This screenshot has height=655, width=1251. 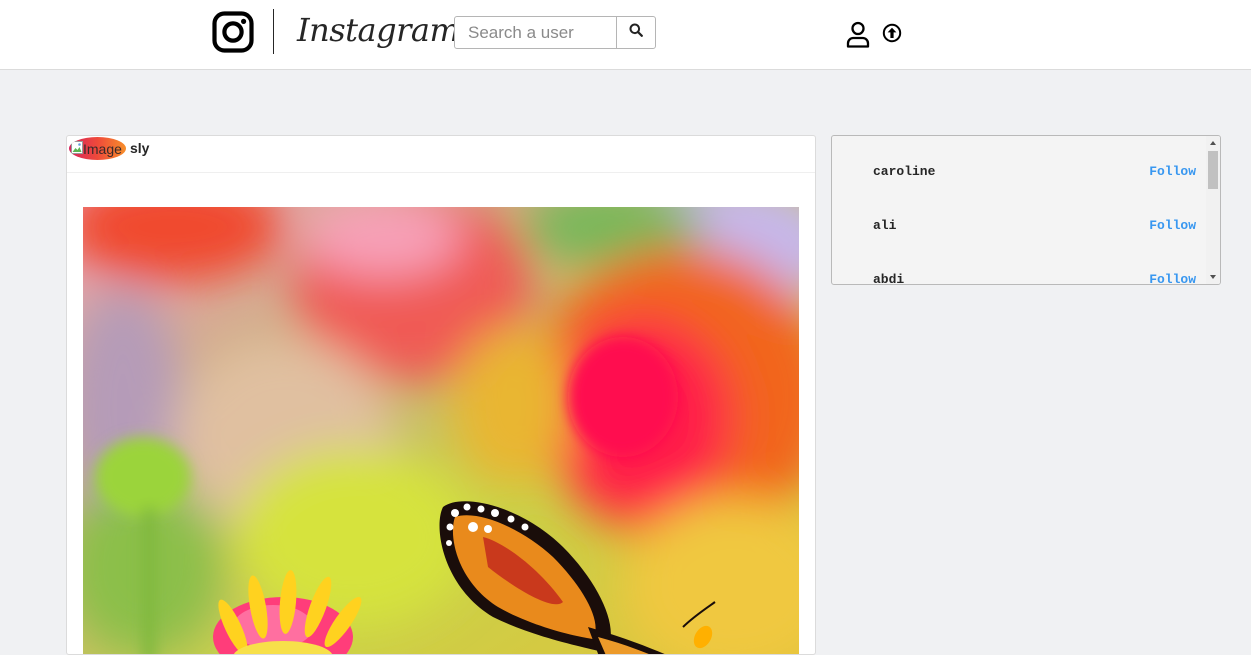 What do you see at coordinates (892, 35) in the screenshot?
I see `upload-arrow-icon` at bounding box center [892, 35].